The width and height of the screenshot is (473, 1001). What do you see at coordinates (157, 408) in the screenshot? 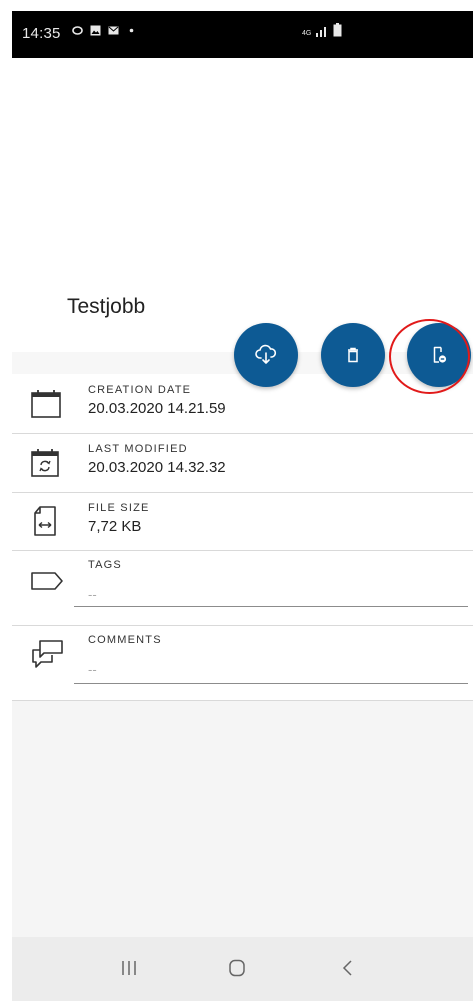
I see `creation-date-value: 20.03.2020 14.21.59` at bounding box center [157, 408].